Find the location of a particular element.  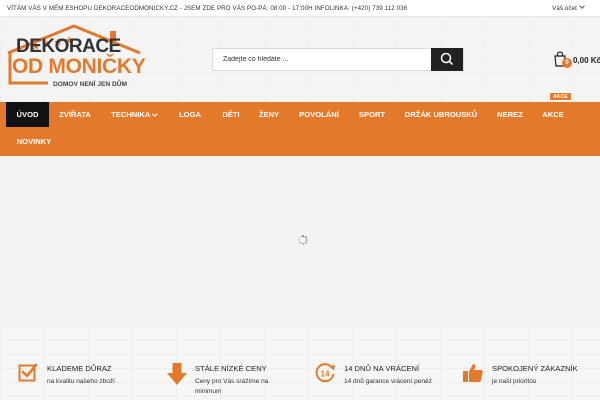

nav-label: TECHNIKA is located at coordinates (131, 114).